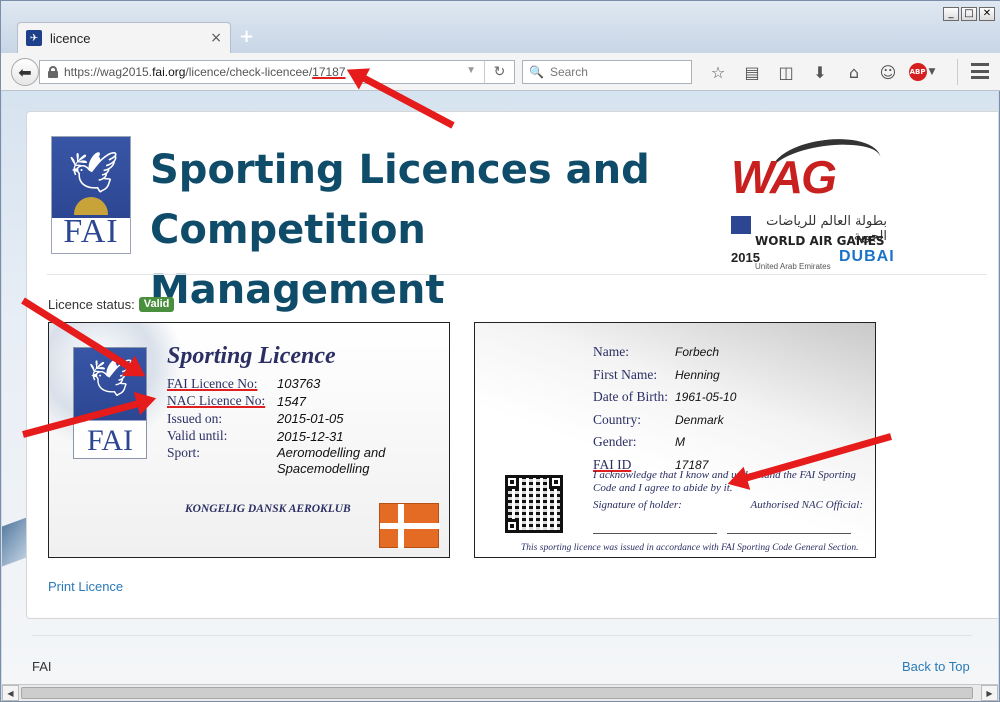 This screenshot has height=702, width=1000. What do you see at coordinates (806, 505) in the screenshot?
I see `signature-official-label: Authorised NAC Official:` at bounding box center [806, 505].